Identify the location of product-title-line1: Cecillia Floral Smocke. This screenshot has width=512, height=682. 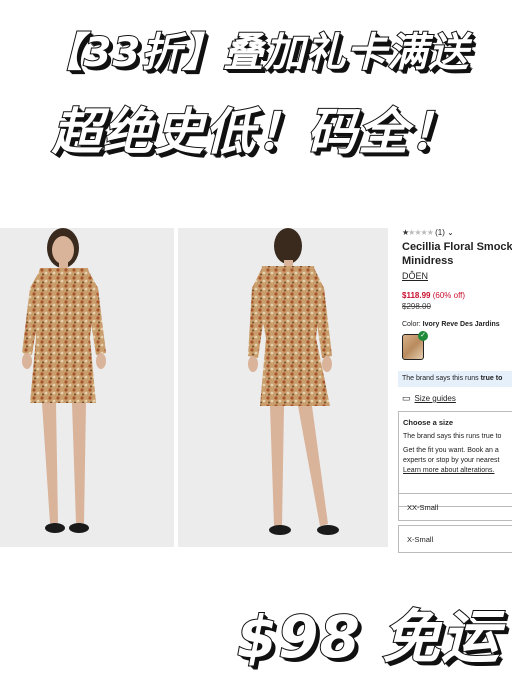
(457, 247).